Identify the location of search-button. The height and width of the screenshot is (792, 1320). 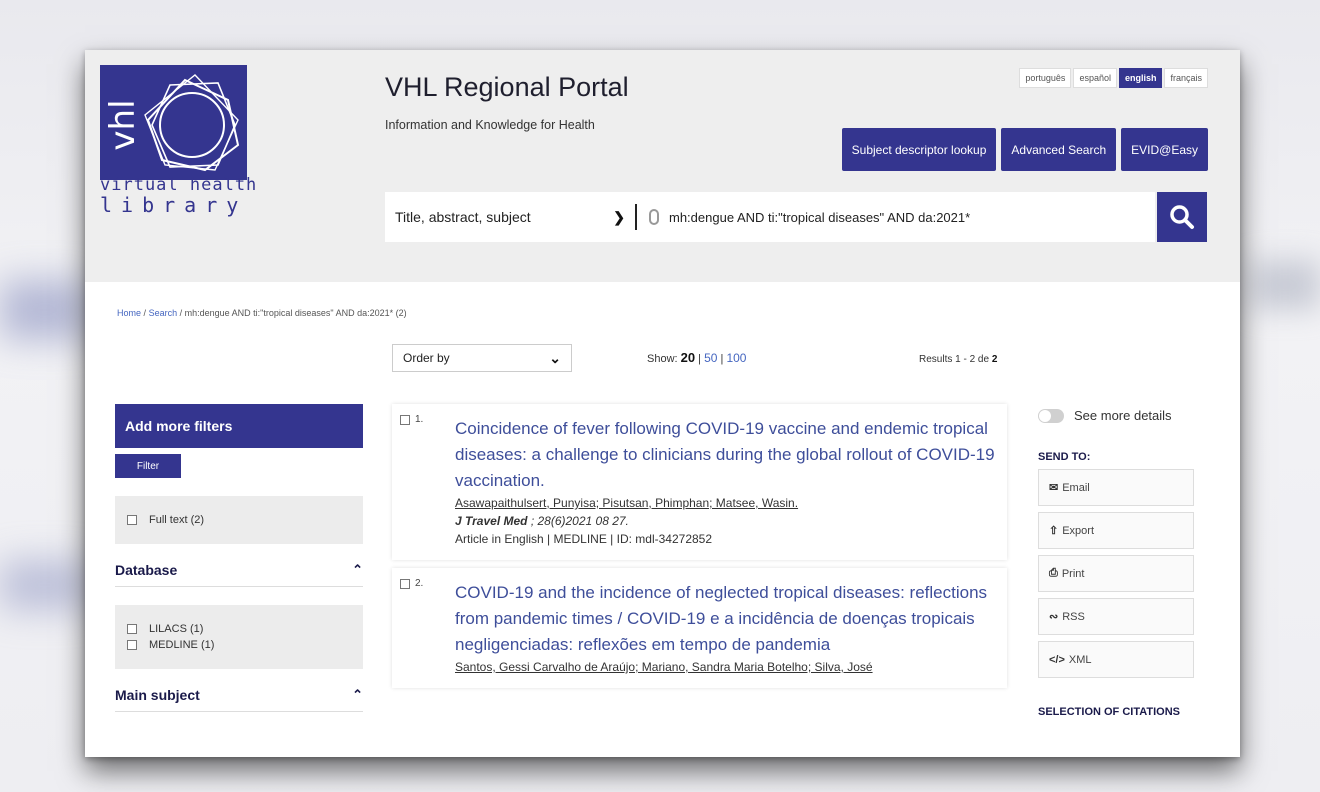
(1182, 217).